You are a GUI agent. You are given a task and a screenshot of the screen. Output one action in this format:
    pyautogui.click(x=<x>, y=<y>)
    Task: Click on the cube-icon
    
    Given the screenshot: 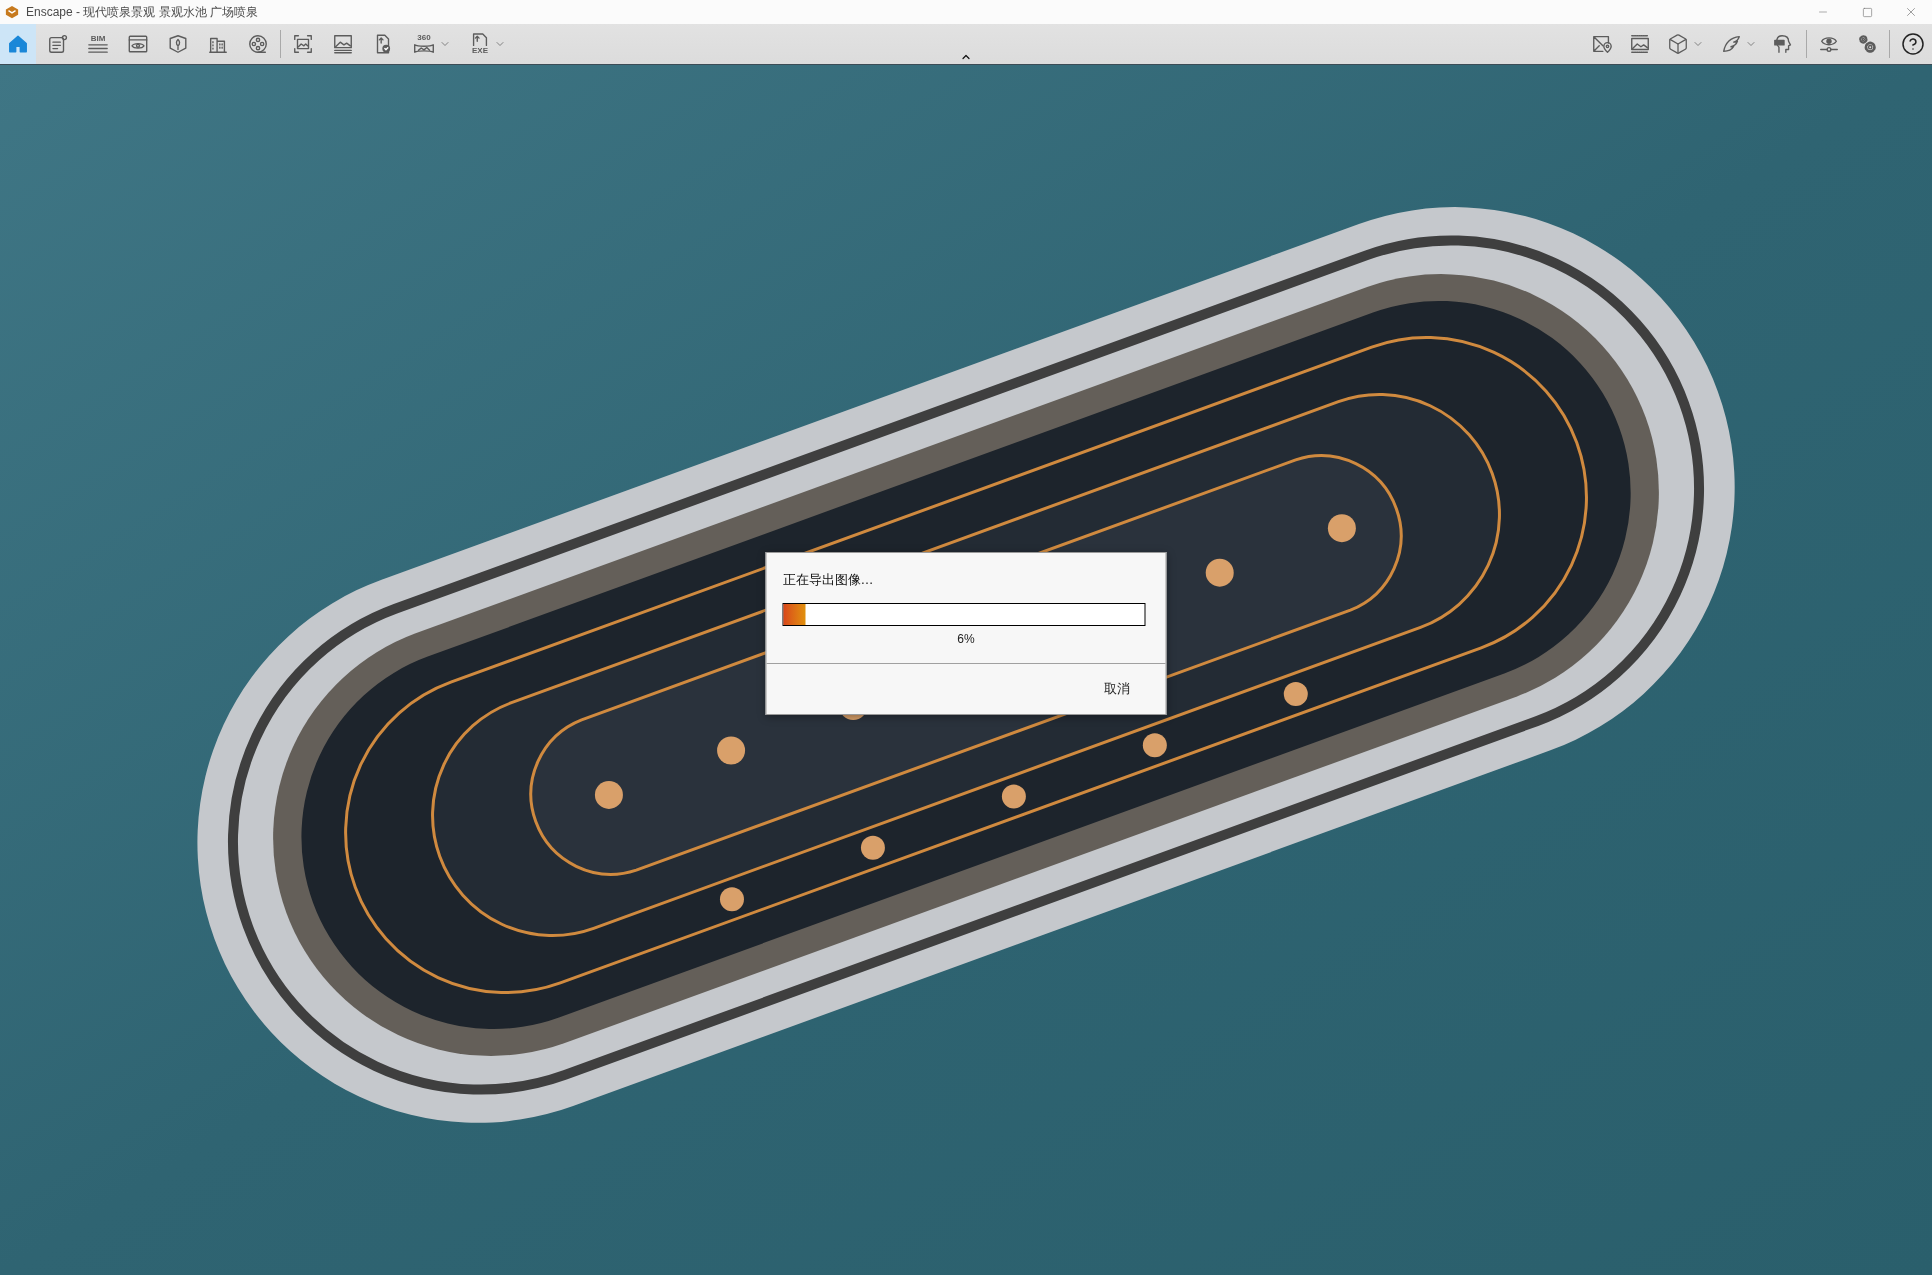 What is the action you would take?
    pyautogui.click(x=1678, y=44)
    